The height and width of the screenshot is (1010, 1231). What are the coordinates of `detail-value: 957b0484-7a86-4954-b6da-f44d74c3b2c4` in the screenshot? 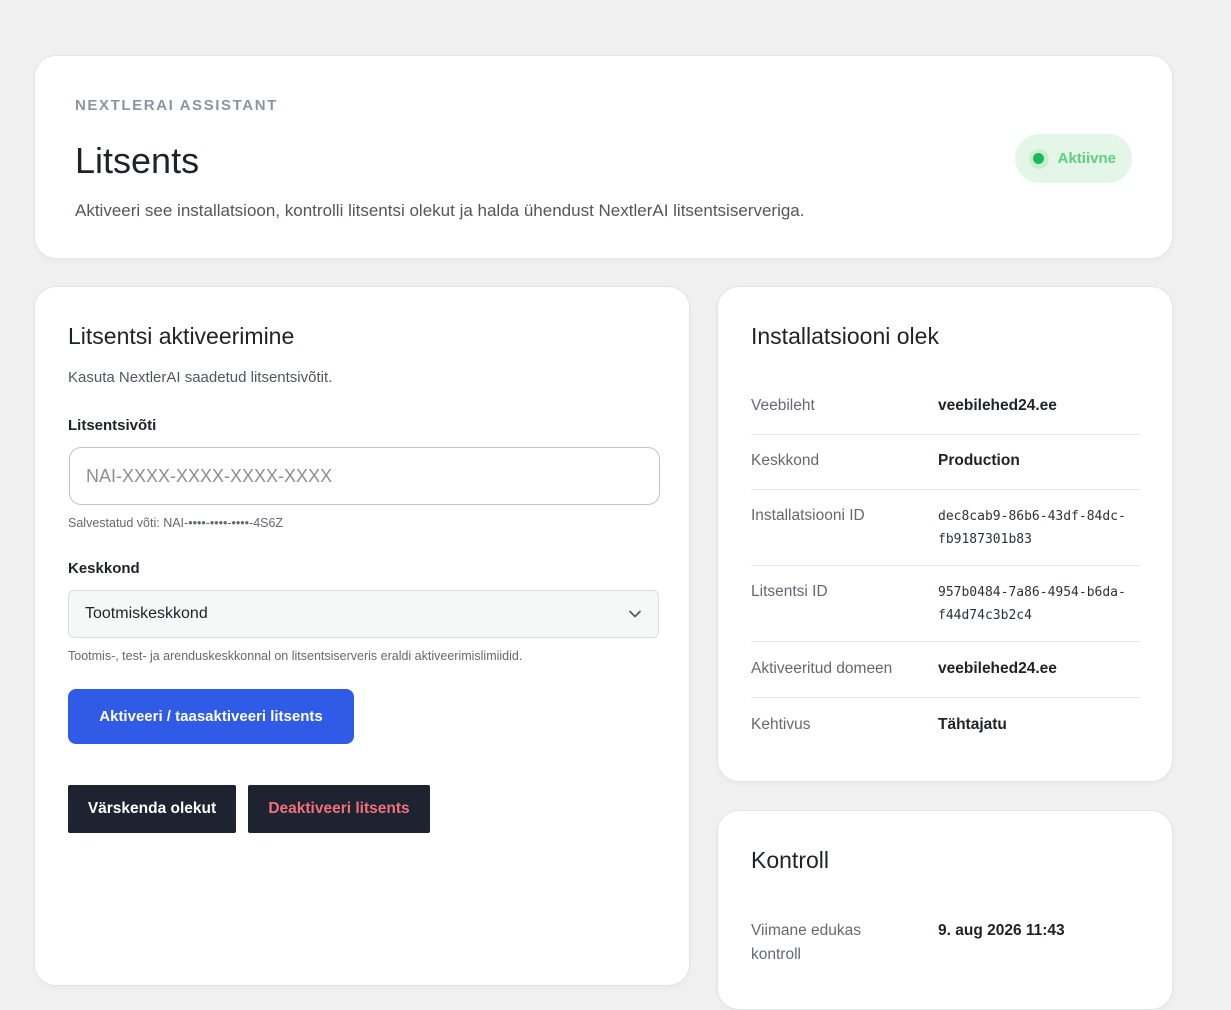 It's located at (1032, 604).